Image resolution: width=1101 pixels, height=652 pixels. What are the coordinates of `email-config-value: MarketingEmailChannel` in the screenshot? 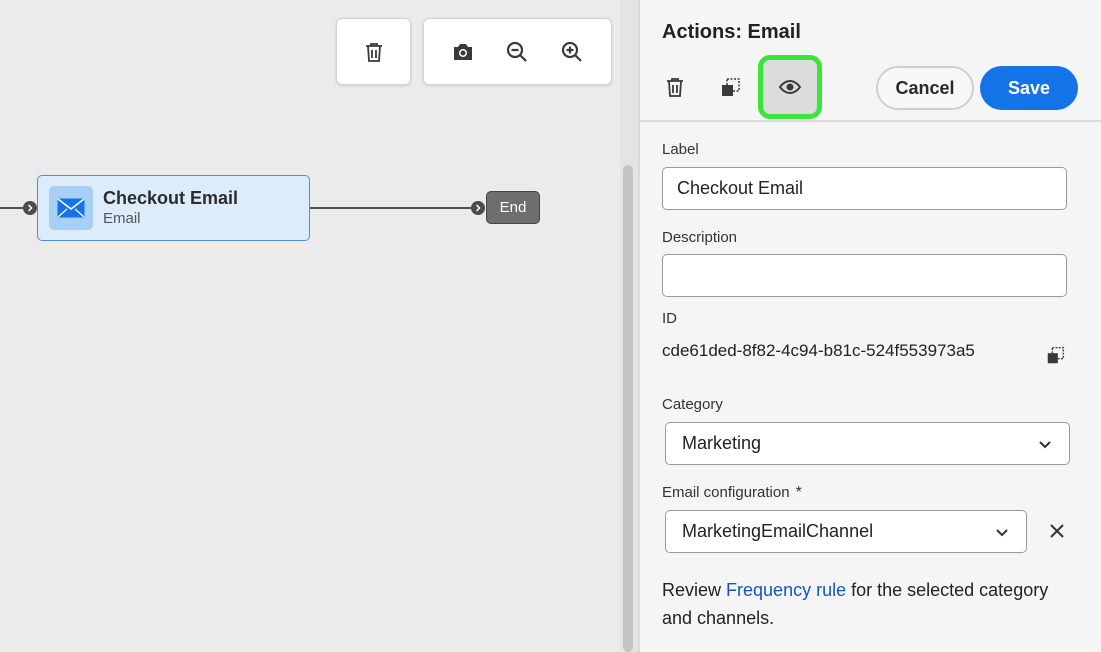 It's located at (778, 531).